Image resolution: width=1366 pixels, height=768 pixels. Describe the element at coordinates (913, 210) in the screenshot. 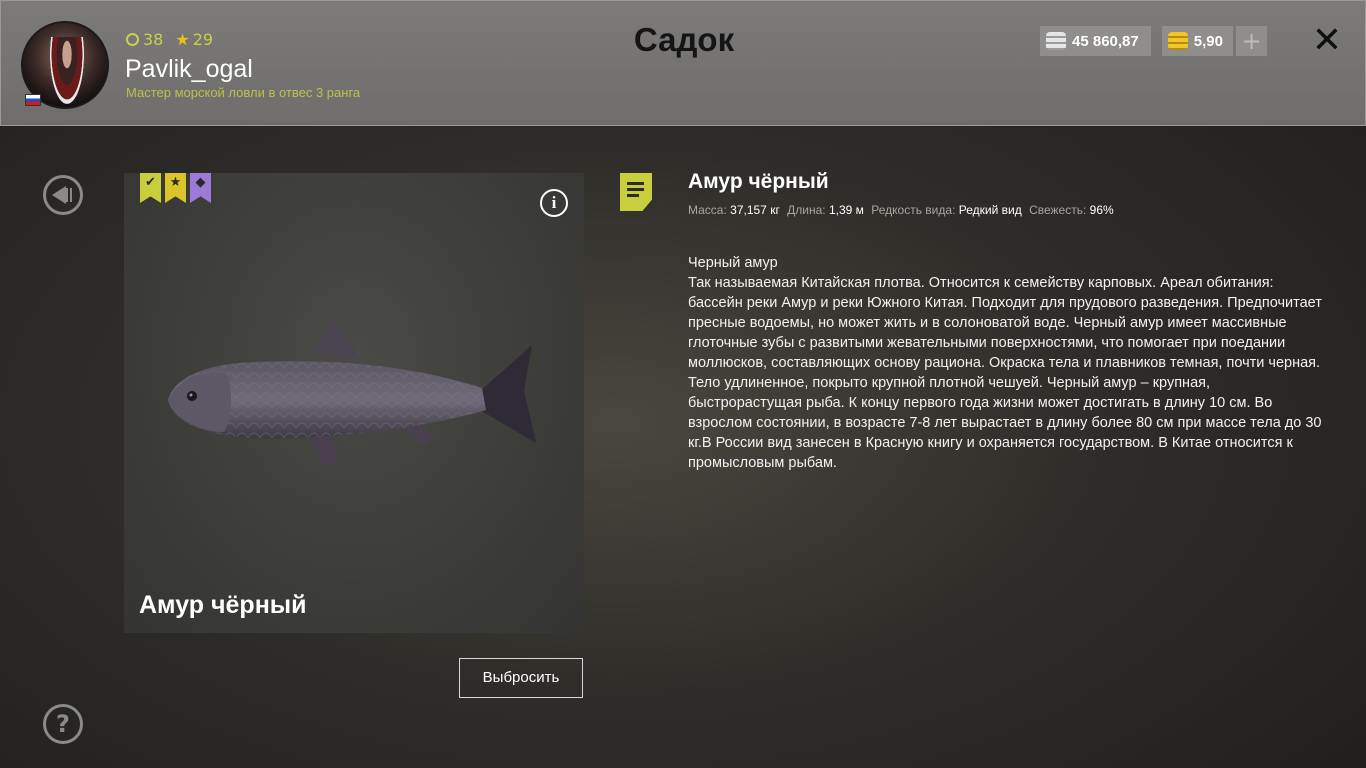

I see `rarity-label: Редкость вида:` at that location.